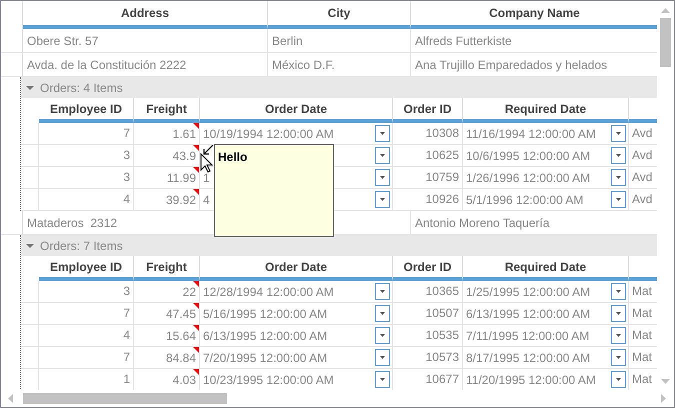 The width and height of the screenshot is (675, 408). What do you see at coordinates (428, 177) in the screenshot?
I see `table-cell: 10759` at bounding box center [428, 177].